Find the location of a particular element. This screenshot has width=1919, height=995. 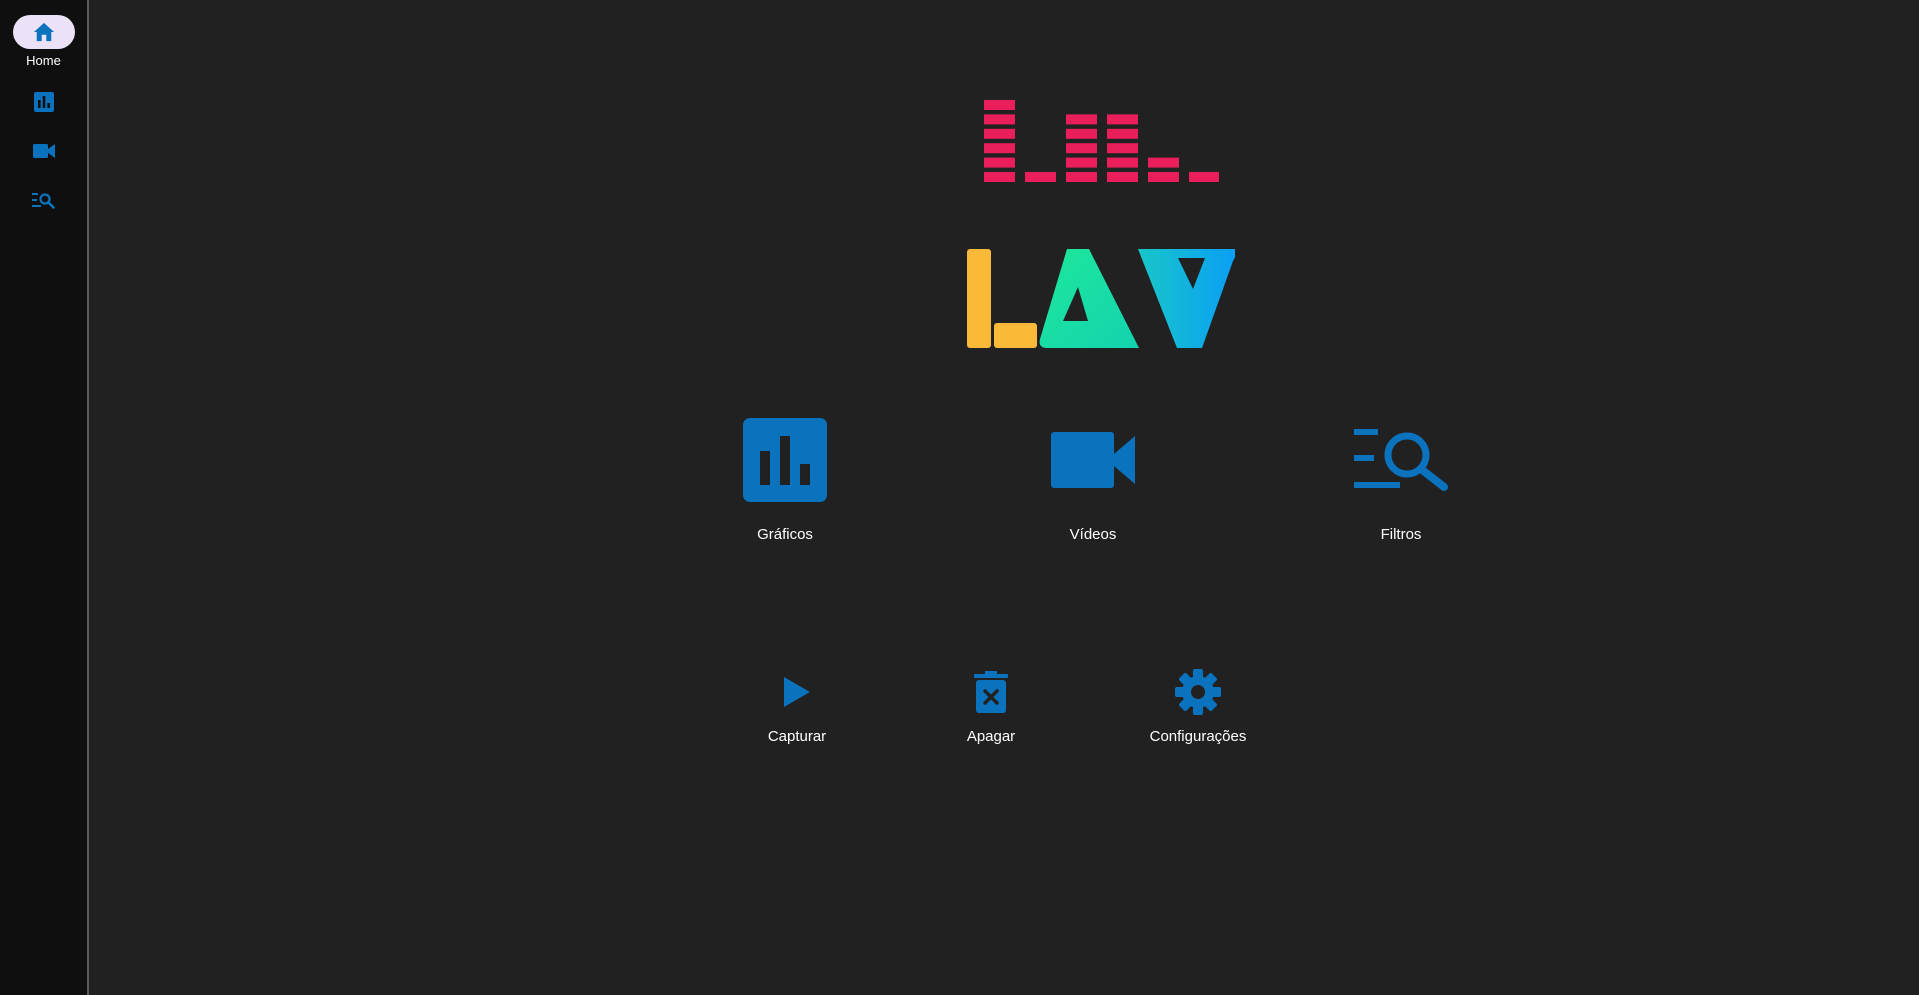

equalizer-icon is located at coordinates (1101, 141).